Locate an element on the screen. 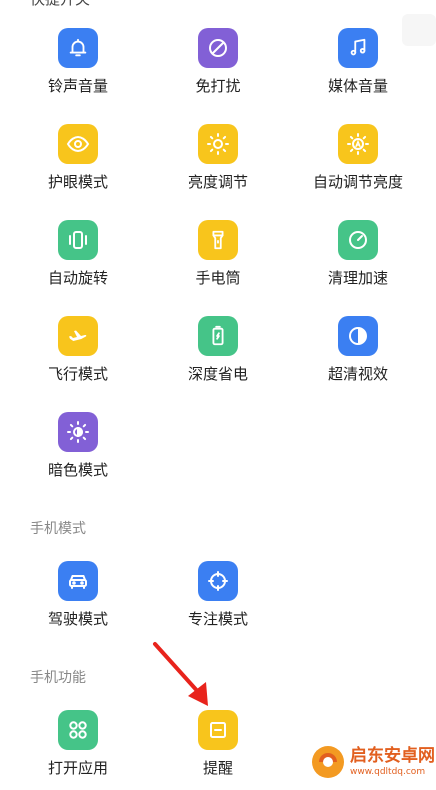 The image size is (436, 790). grid-item-deep-power-saving: 深度省电 is located at coordinates (218, 356).